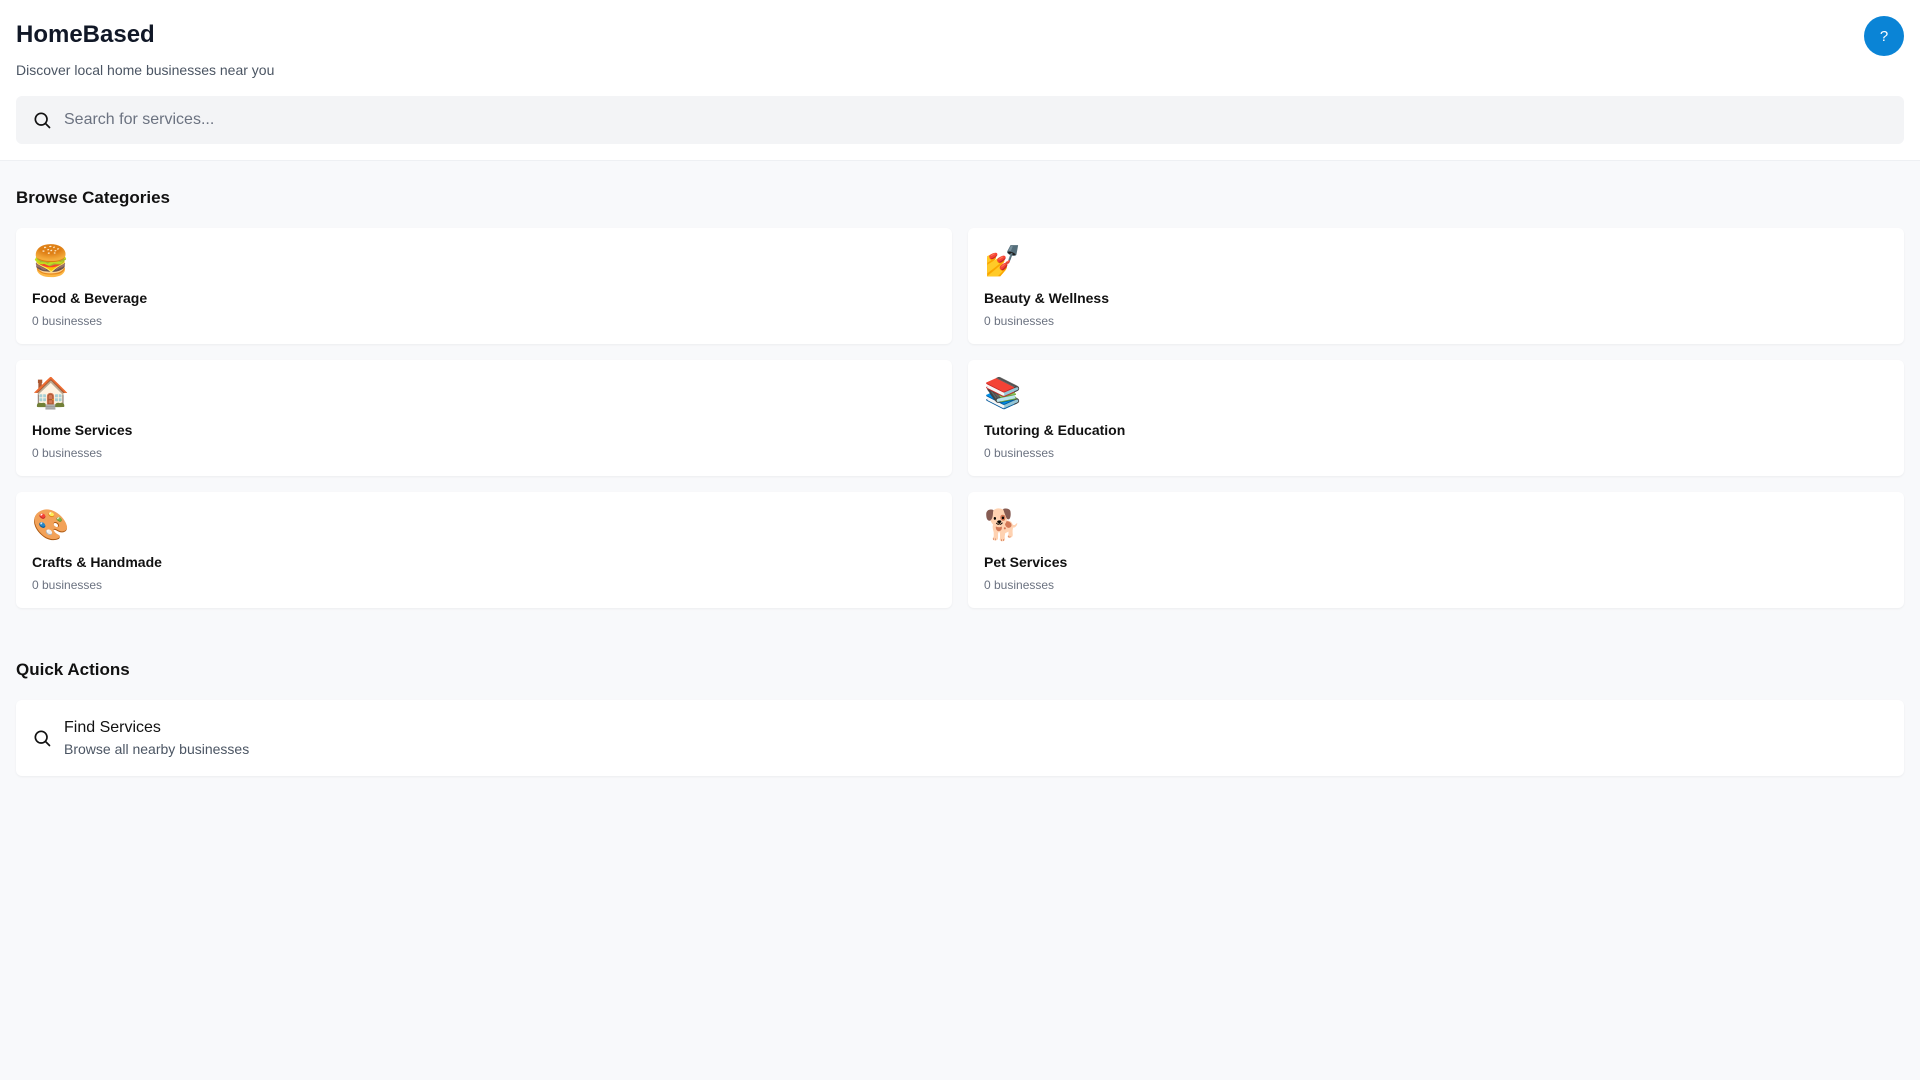 Image resolution: width=1920 pixels, height=1080 pixels. What do you see at coordinates (51, 393) in the screenshot?
I see `house-icon: 🏠` at bounding box center [51, 393].